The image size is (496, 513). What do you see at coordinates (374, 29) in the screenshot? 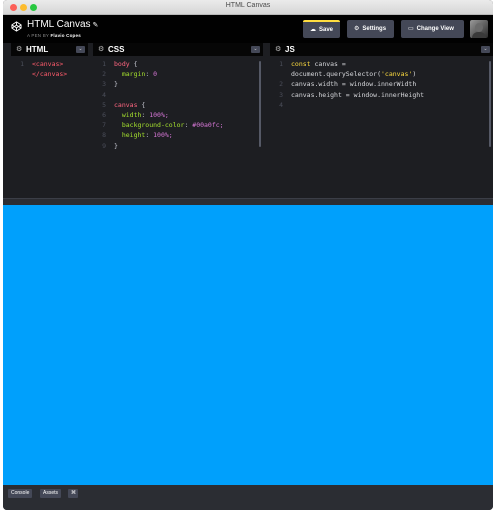
I see `settings-button-label: Settings` at bounding box center [374, 29].